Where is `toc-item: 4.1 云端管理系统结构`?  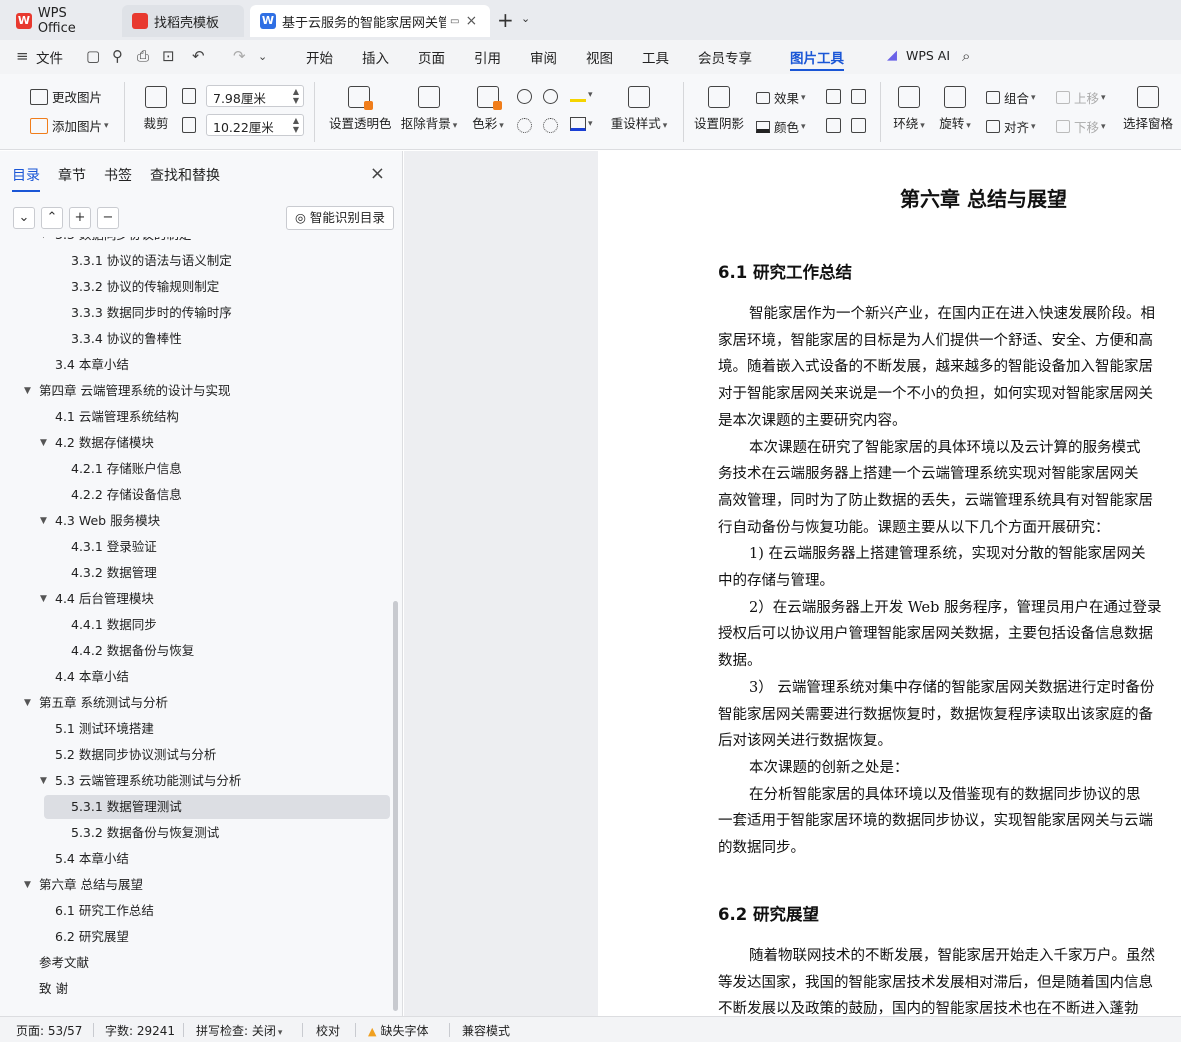
toc-item: 4.1 云端管理系统结构 is located at coordinates (196, 417).